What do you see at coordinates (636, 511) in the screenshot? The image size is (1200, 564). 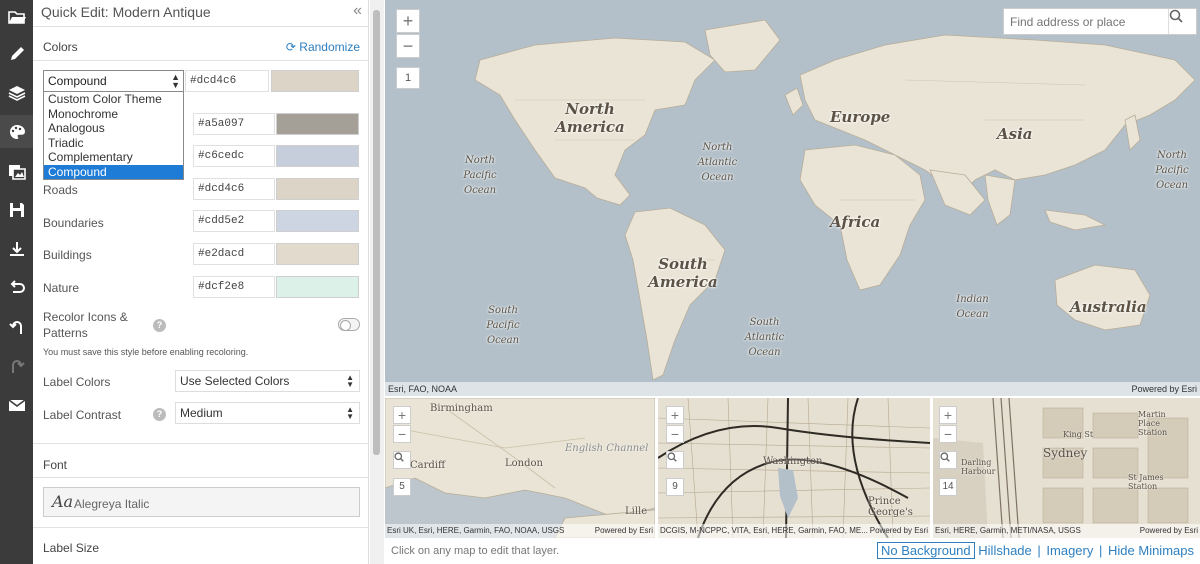 I see `map-label: Lille` at bounding box center [636, 511].